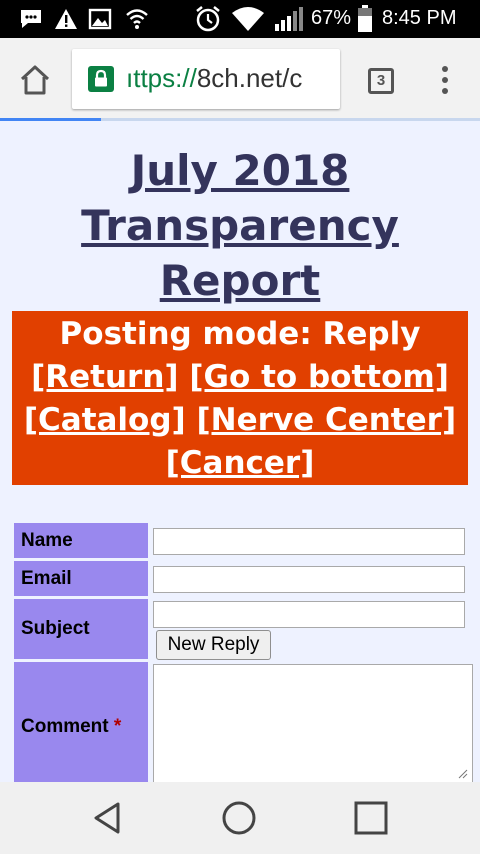  Describe the element at coordinates (327, 420) in the screenshot. I see `nerve-center-link: [Nerve Center]` at that location.